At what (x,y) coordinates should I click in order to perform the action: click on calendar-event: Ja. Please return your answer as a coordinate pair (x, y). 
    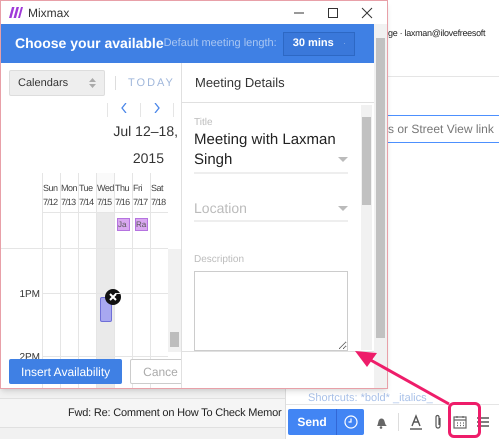
    Looking at the image, I should click on (123, 224).